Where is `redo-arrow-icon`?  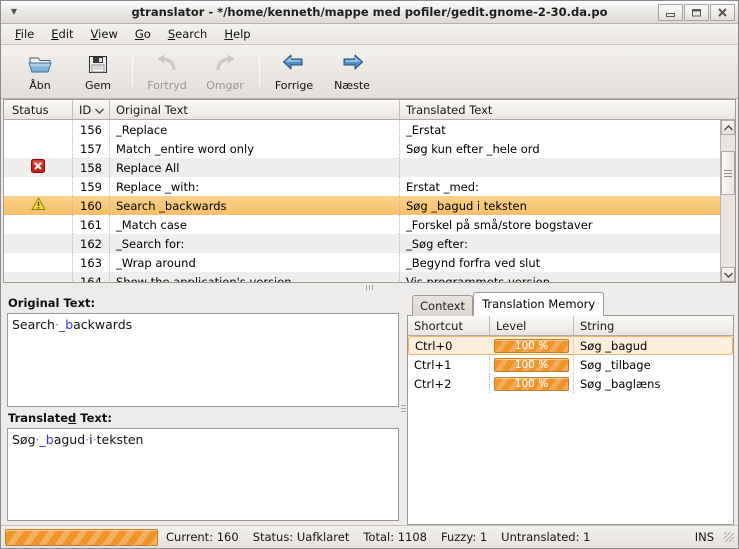
redo-arrow-icon is located at coordinates (225, 64).